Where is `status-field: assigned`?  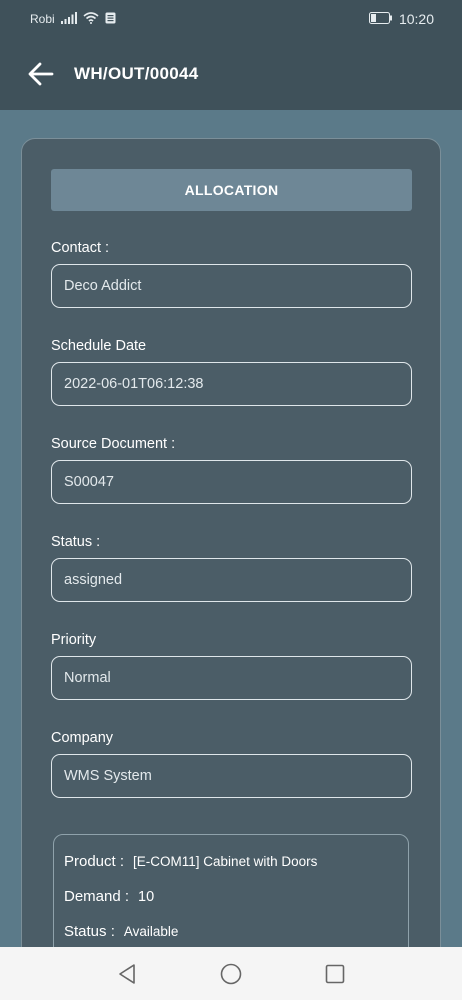
status-field: assigned is located at coordinates (231, 580).